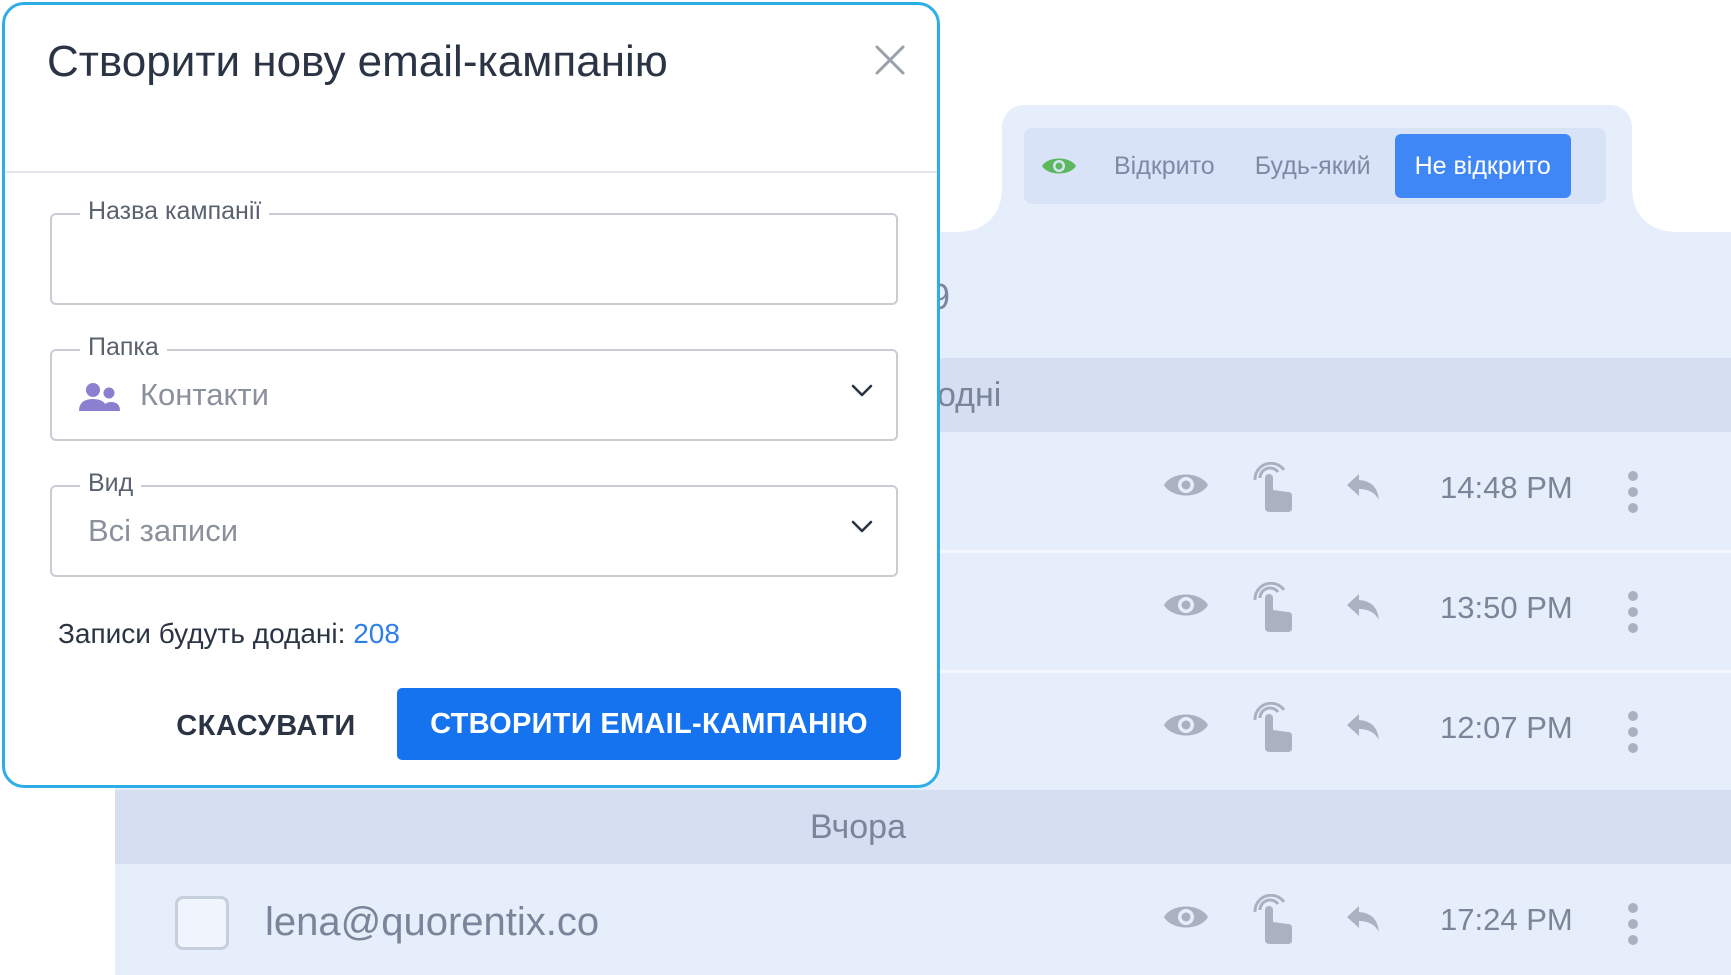 The image size is (1731, 975). What do you see at coordinates (204, 394) in the screenshot?
I see `folder-value: Контакти` at bounding box center [204, 394].